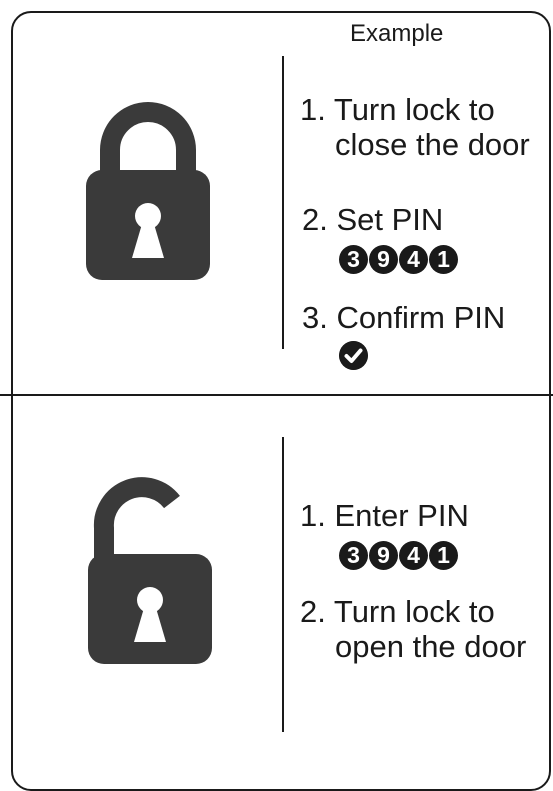  What do you see at coordinates (283, 202) in the screenshot?
I see `column-divider-top` at bounding box center [283, 202].